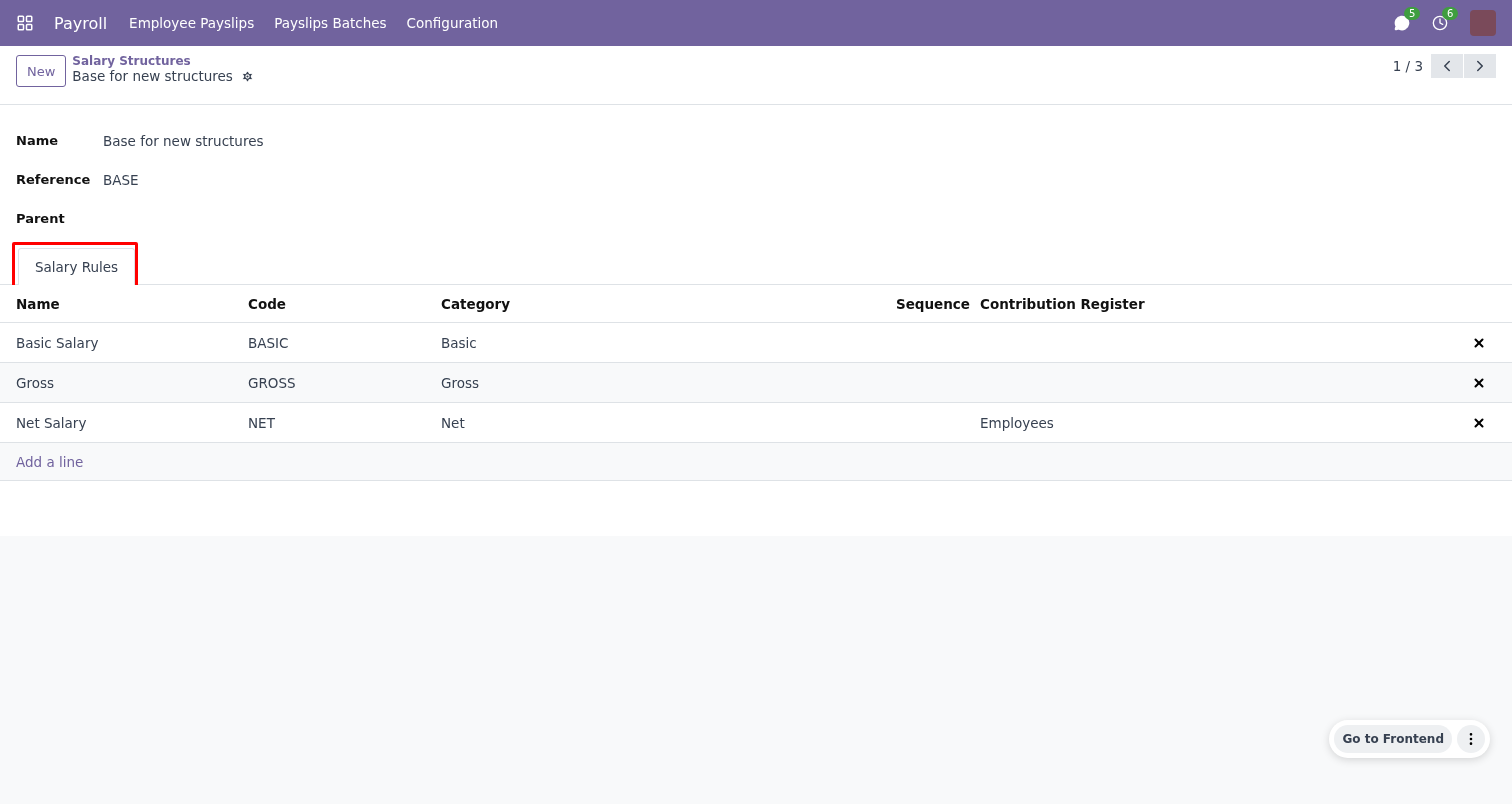 The image size is (1512, 804). Describe the element at coordinates (41, 71) in the screenshot. I see `new-button: New` at that location.